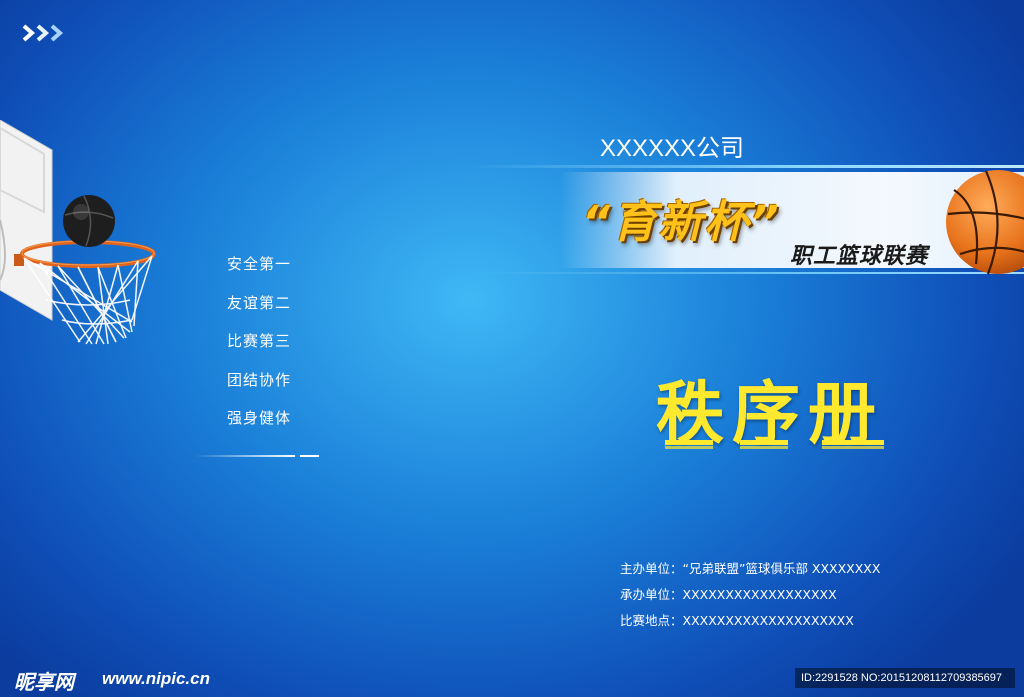  Describe the element at coordinates (78, 232) in the screenshot. I see `basketball-hoop-icon` at that location.